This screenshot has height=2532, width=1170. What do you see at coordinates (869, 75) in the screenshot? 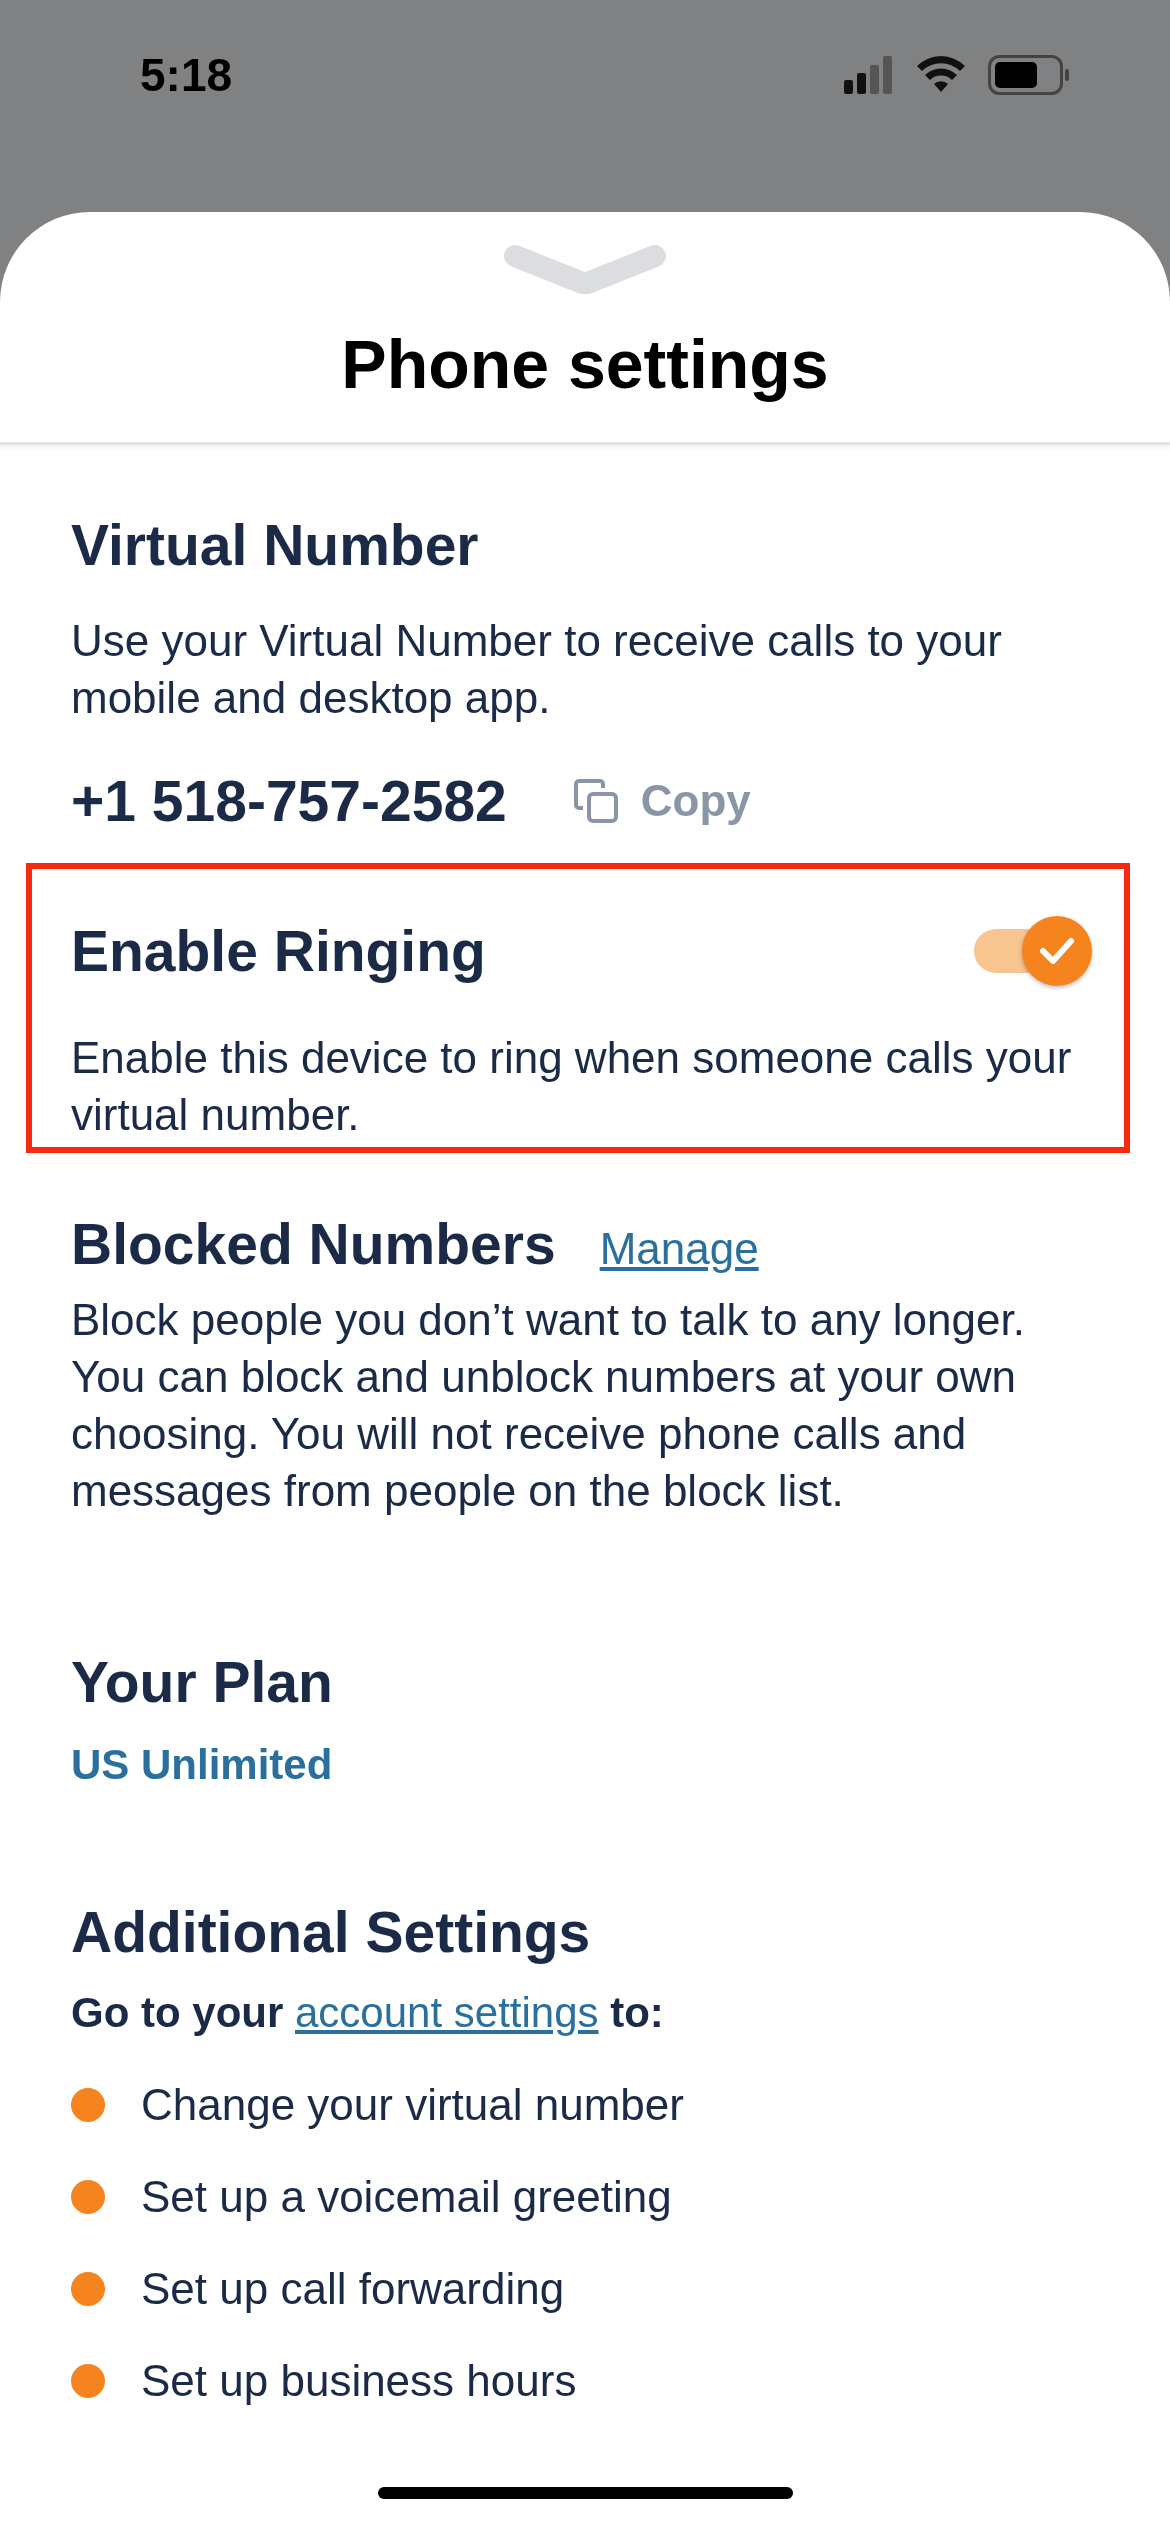
I see `signal-icon` at bounding box center [869, 75].